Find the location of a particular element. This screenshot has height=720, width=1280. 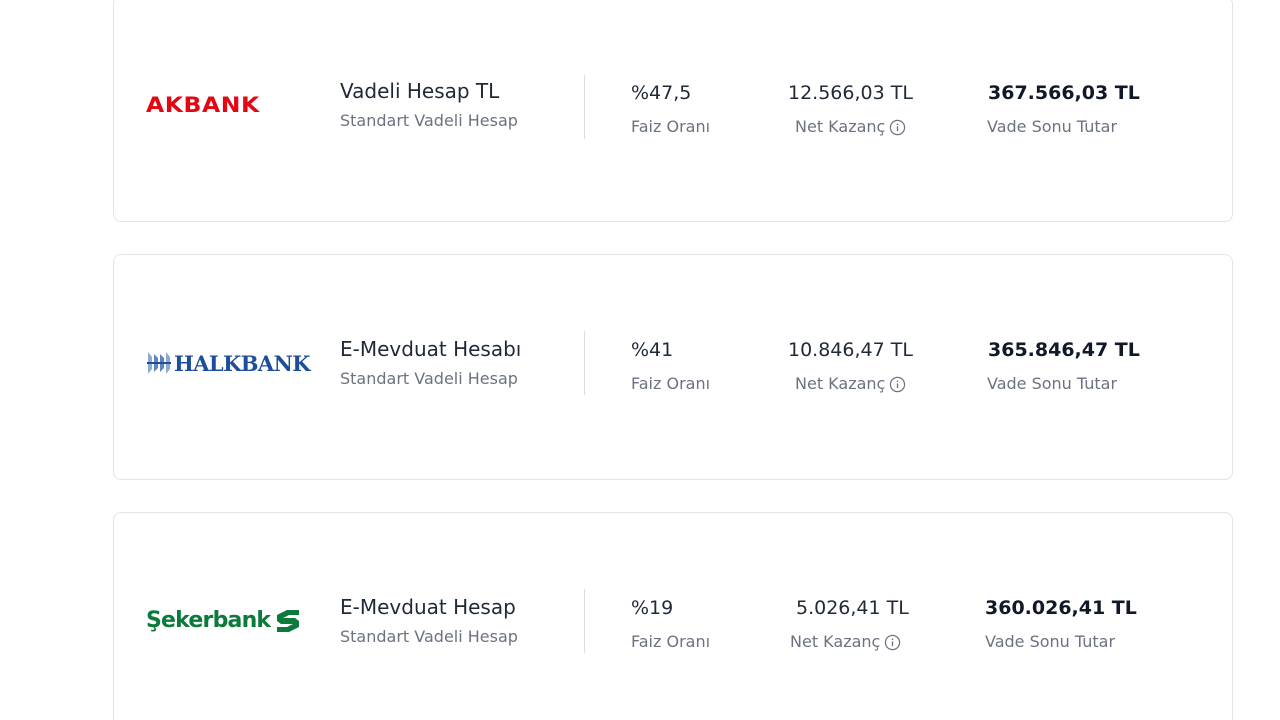

interest-rate: %41 Faiz Oranı is located at coordinates (716, 366).